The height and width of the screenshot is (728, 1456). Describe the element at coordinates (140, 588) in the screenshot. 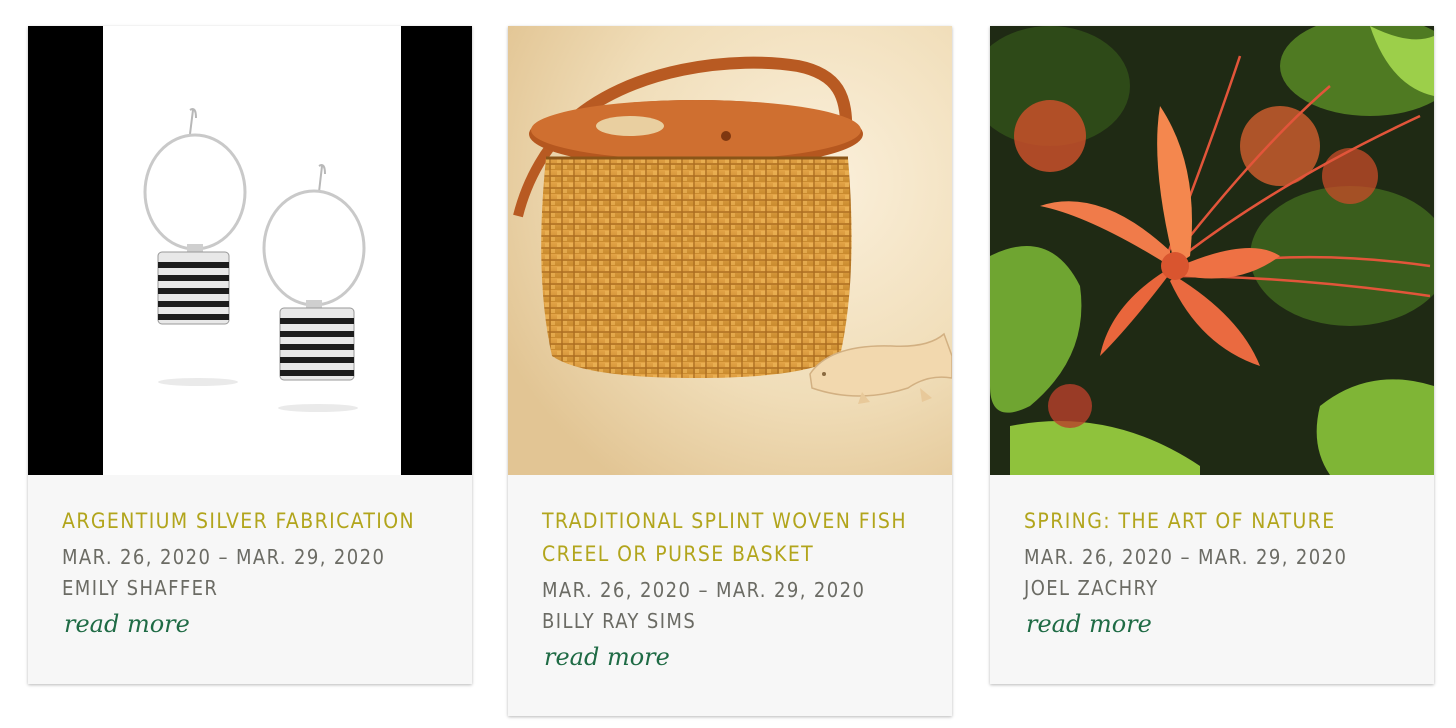

I see `event-artist: Emily Shaffer` at that location.